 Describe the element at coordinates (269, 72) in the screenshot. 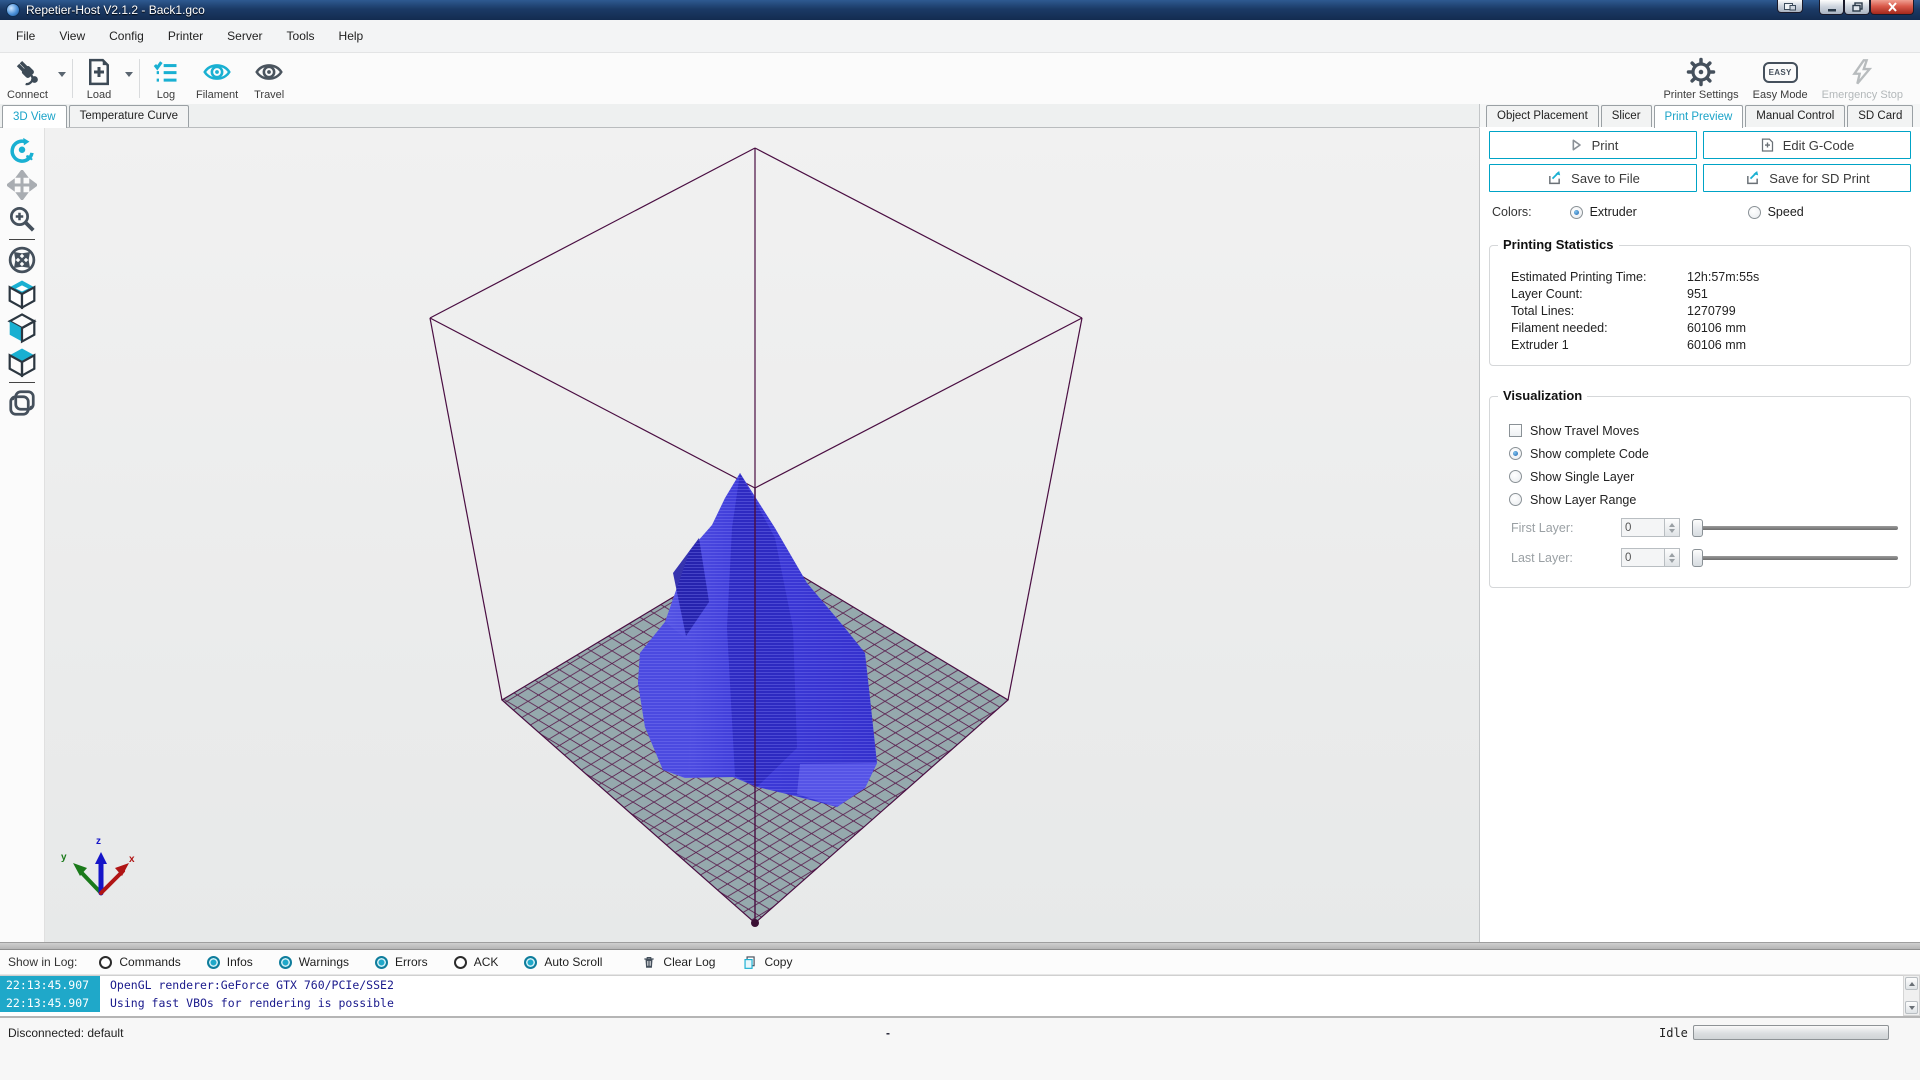

I see `travel-eye-icon` at that location.